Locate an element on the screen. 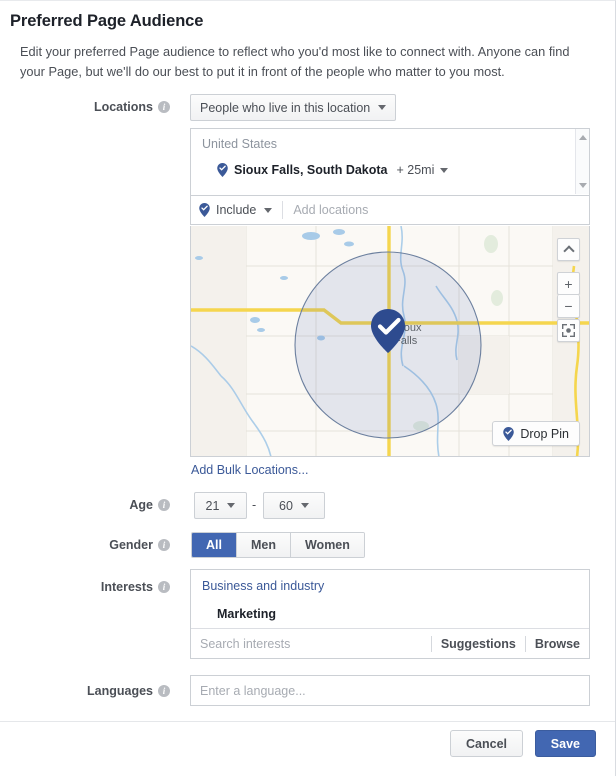 The image size is (616, 776). include-dropdown-label: Include is located at coordinates (236, 210).